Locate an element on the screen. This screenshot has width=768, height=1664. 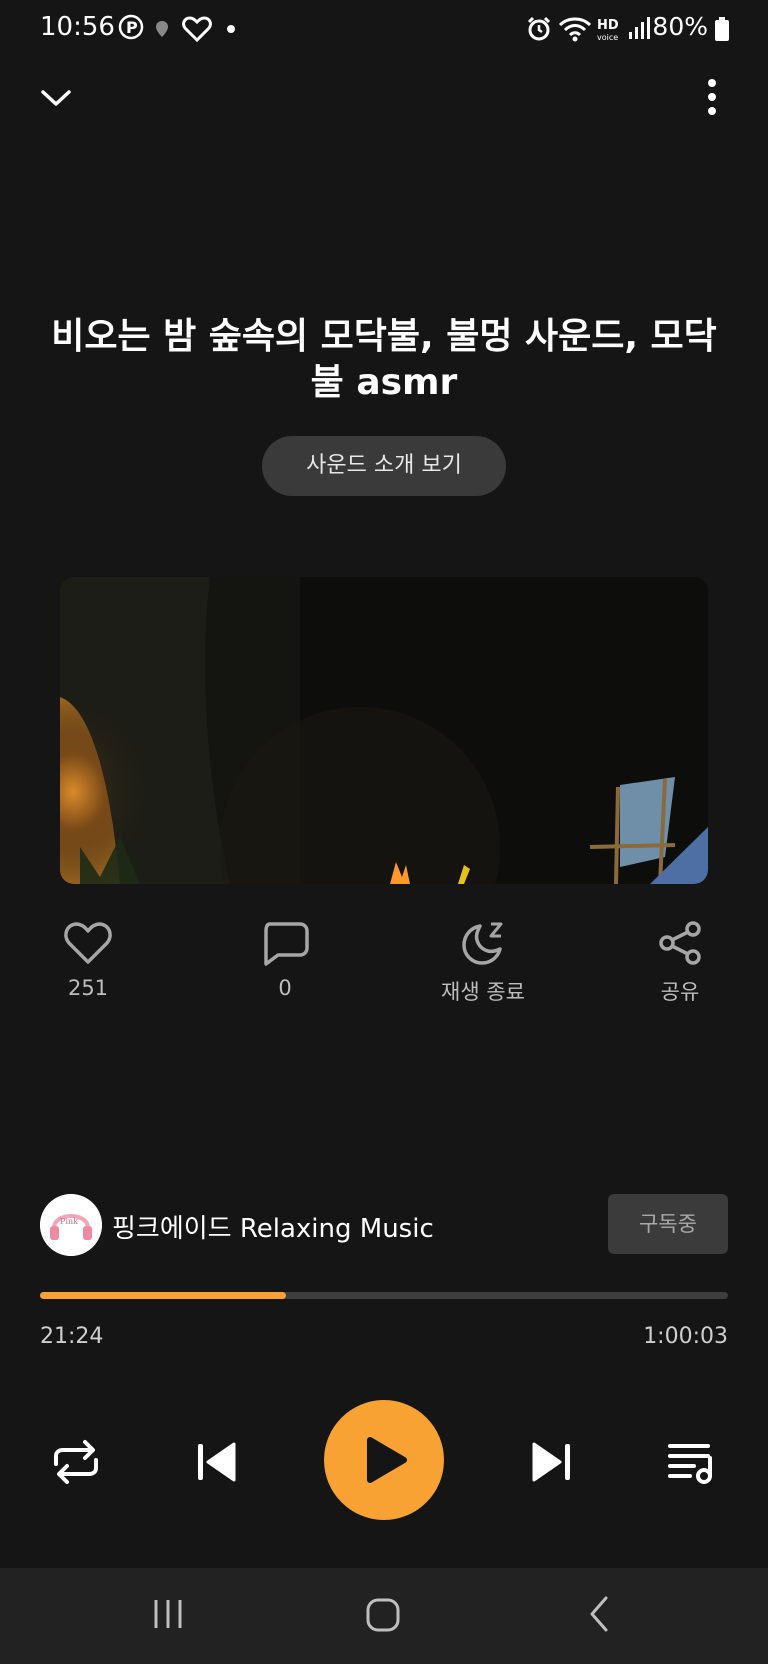
time-total: 1:00:03 is located at coordinates (685, 1336).